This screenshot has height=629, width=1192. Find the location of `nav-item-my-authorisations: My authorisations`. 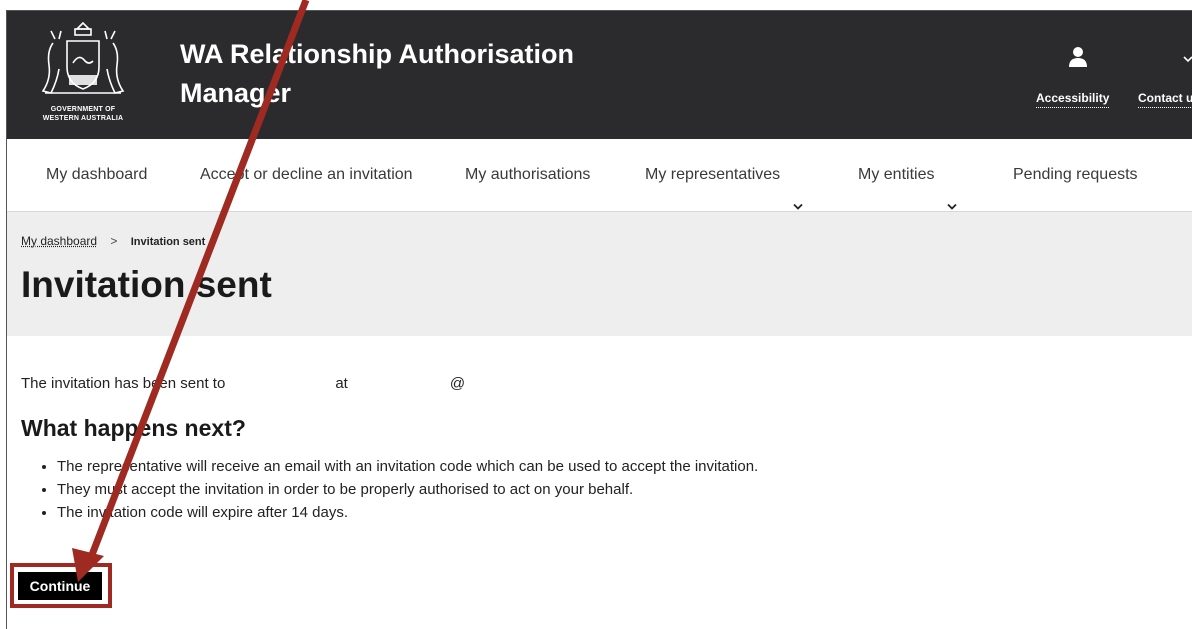

nav-item-my-authorisations: My authorisations is located at coordinates (527, 175).